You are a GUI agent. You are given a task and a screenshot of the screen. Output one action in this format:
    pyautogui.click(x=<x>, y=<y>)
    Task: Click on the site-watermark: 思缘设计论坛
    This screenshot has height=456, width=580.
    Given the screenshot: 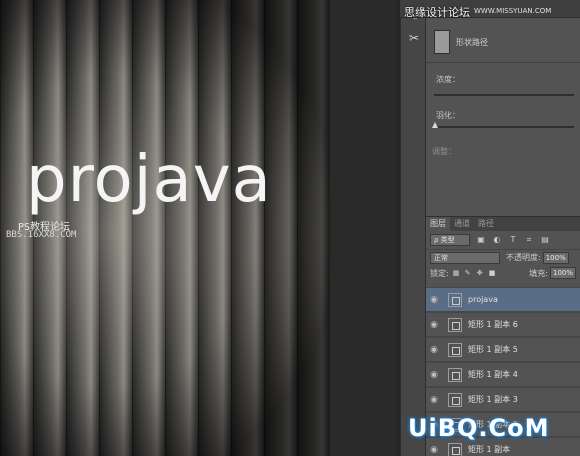 What is the action you would take?
    pyautogui.click(x=437, y=12)
    